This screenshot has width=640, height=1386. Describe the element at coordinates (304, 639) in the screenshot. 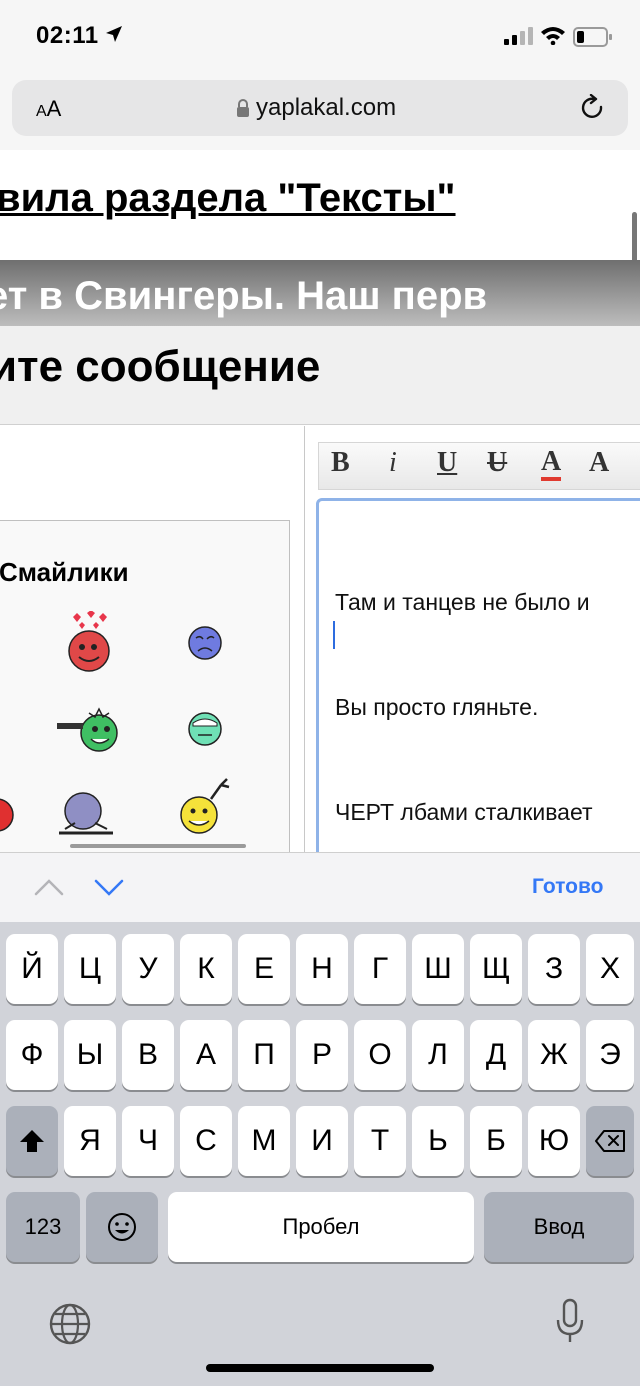

I see `column-divider` at that location.